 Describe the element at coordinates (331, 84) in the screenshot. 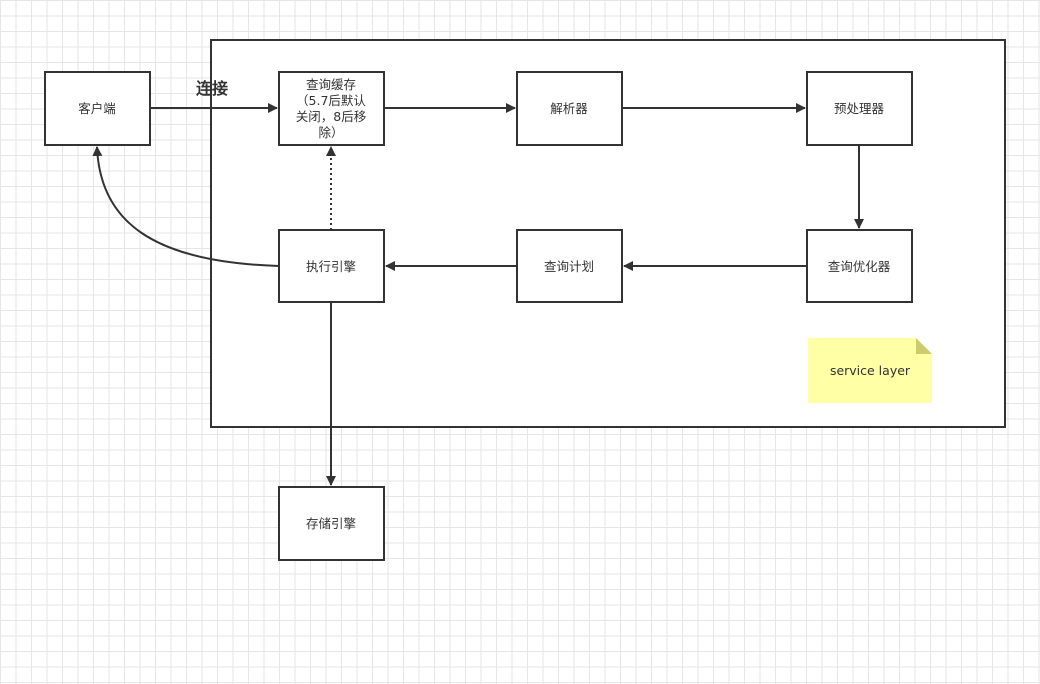

I see `node-cache-label-1: 查询缓存` at that location.